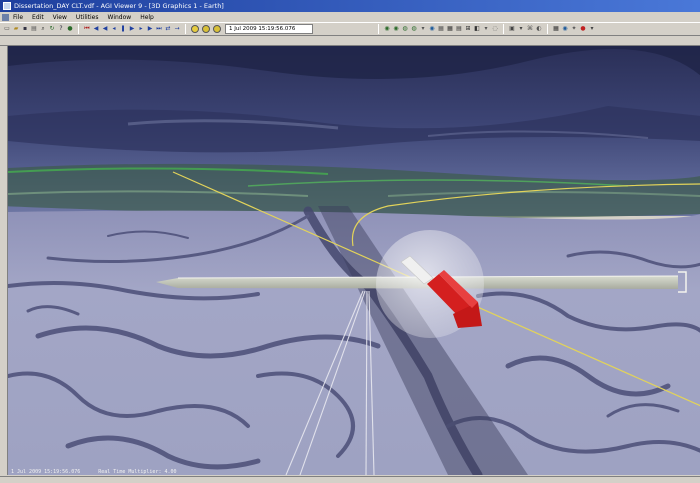  I want to click on info-icon: ●, so click(70, 29).